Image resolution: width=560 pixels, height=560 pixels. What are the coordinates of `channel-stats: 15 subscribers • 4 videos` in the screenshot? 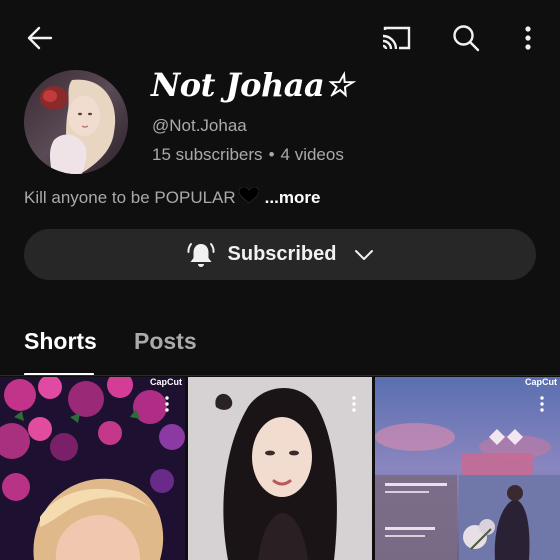 It's located at (248, 155).